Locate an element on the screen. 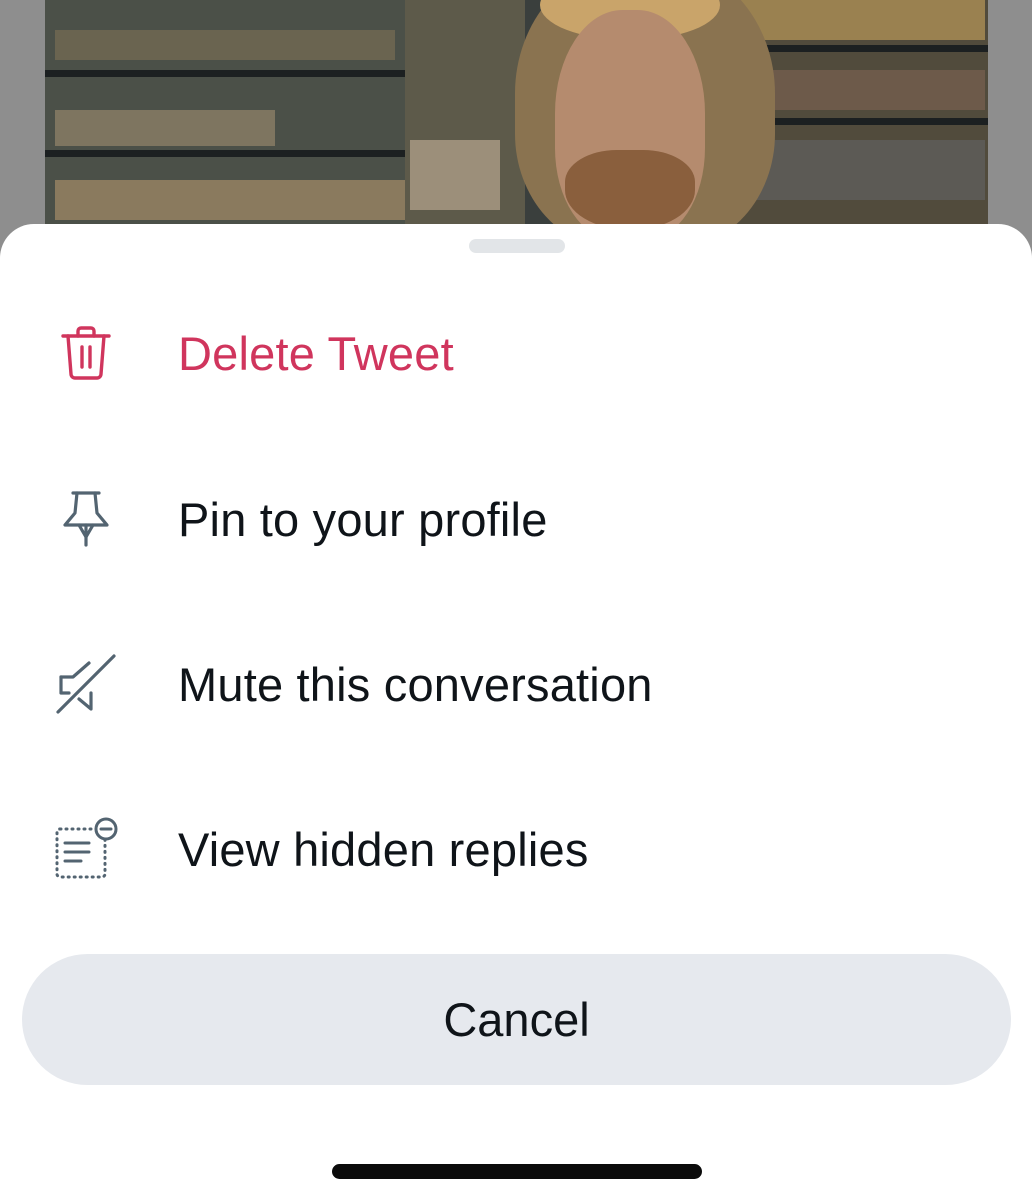 The height and width of the screenshot is (1200, 1032). pin-to-profile-item: Pin to your profile is located at coordinates (516, 519).